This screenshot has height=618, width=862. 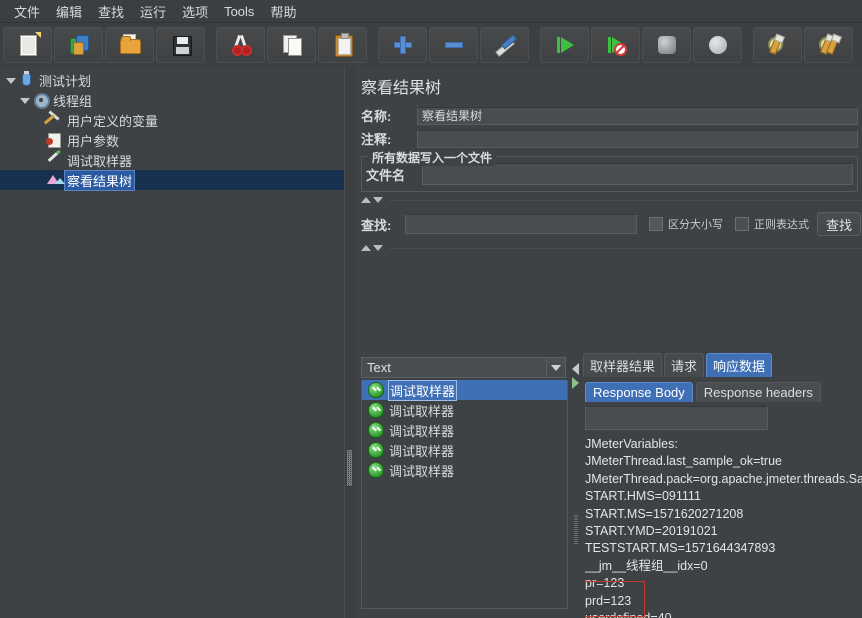 What do you see at coordinates (656, 224) in the screenshot?
I see `case-sensitive-checkbox` at bounding box center [656, 224].